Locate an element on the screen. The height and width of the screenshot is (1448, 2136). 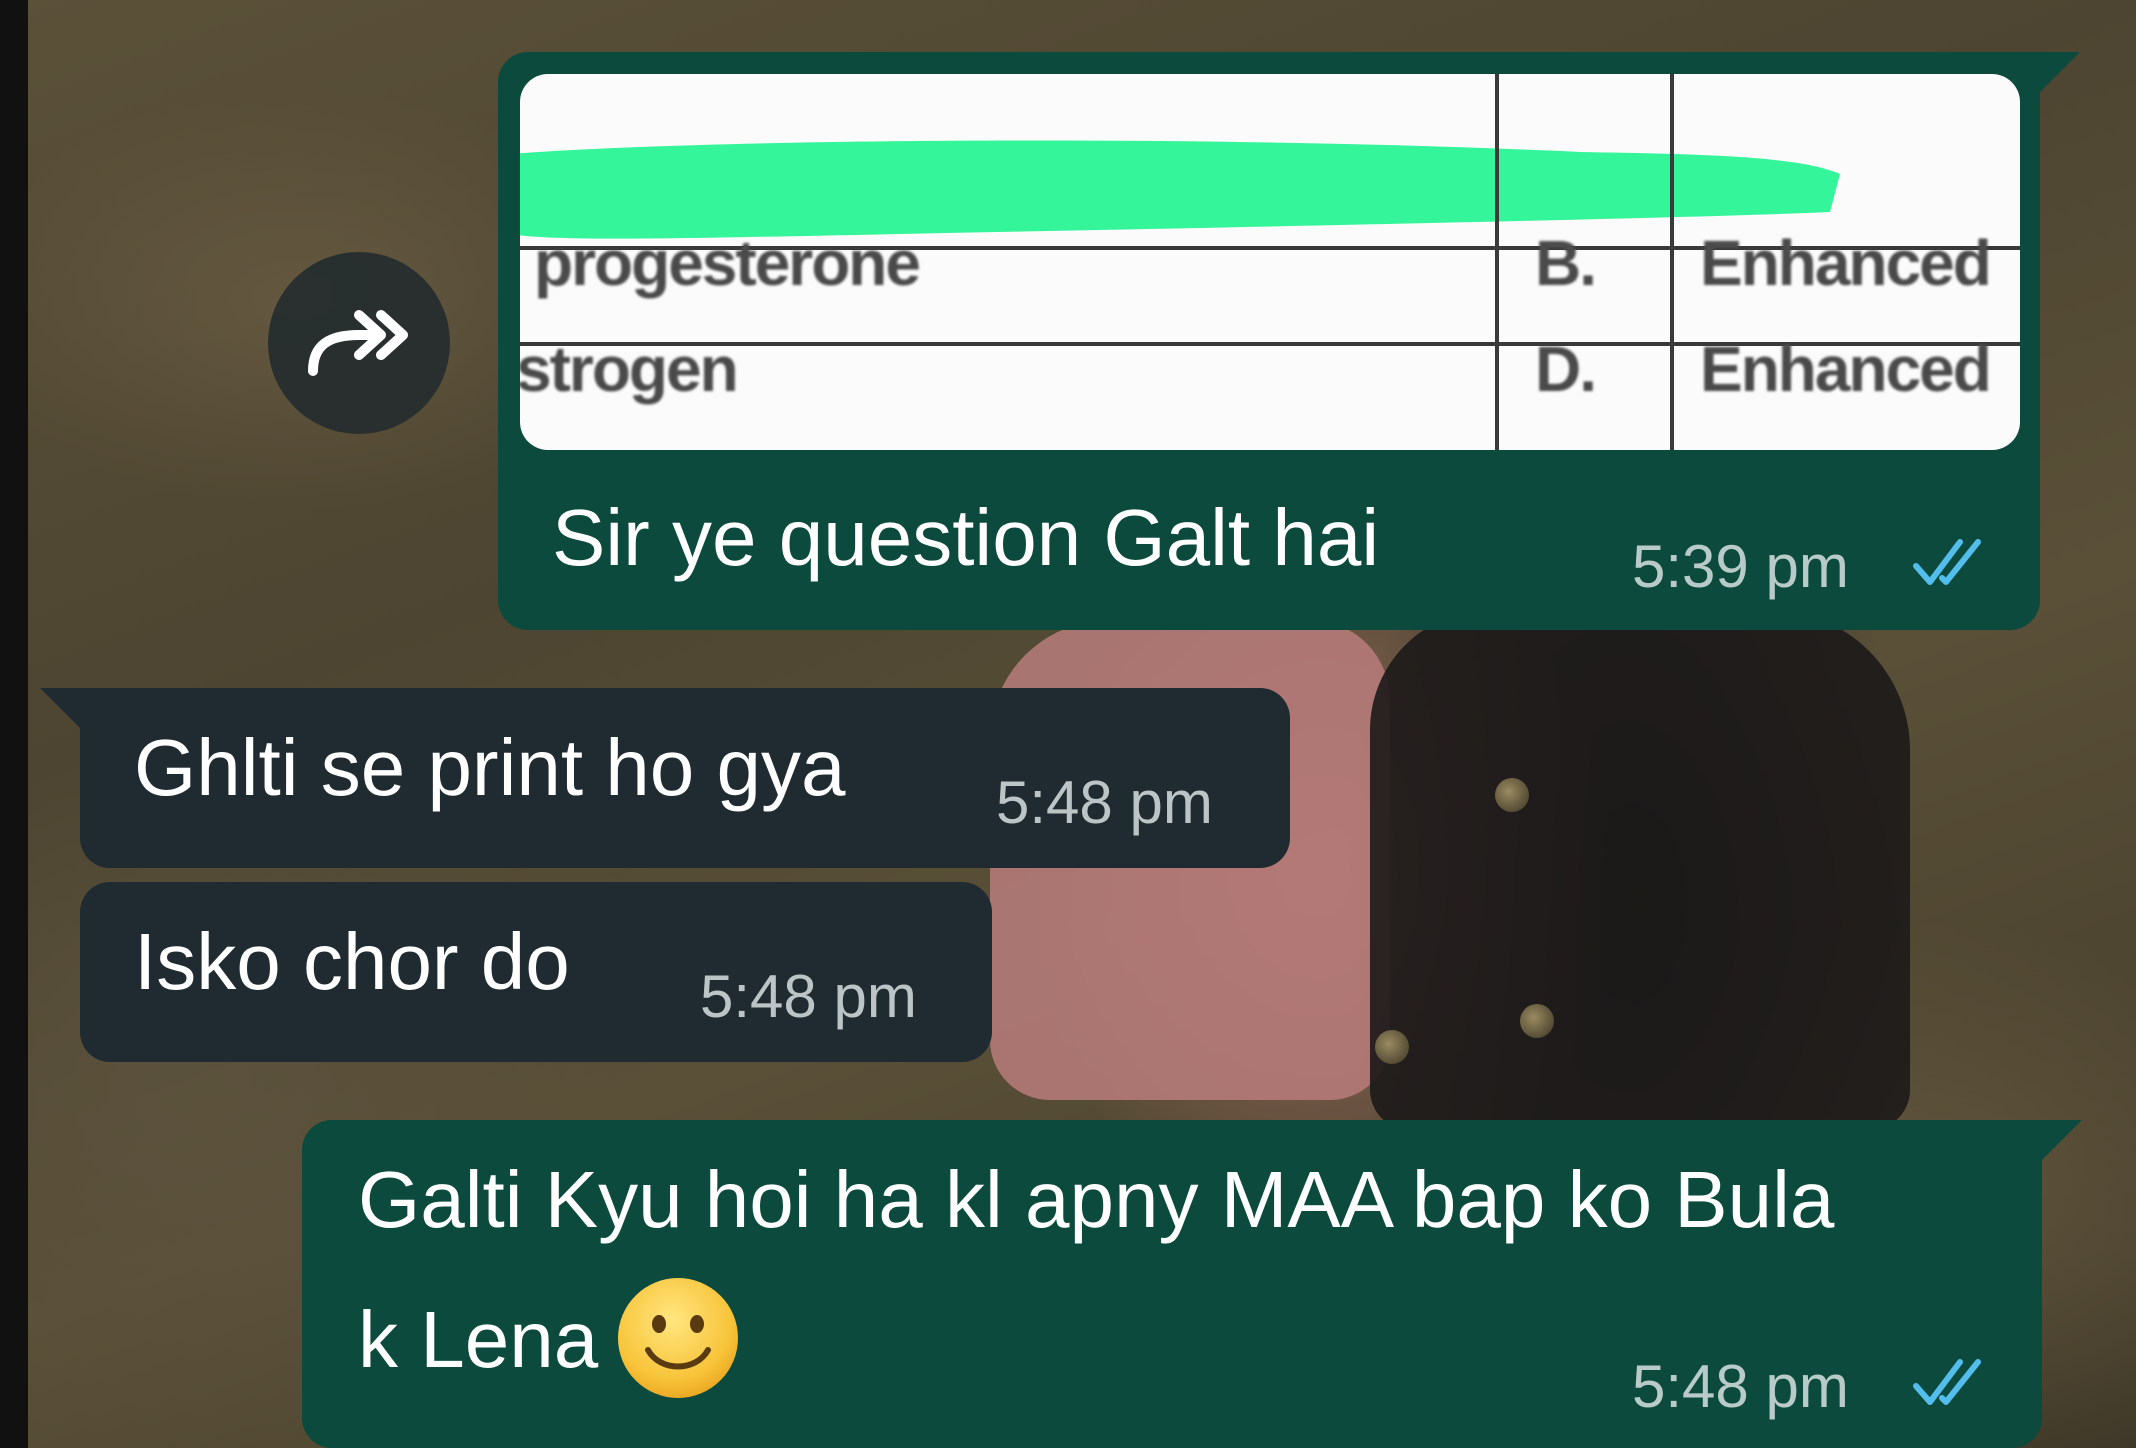
table-cell: B. is located at coordinates (1566, 263).